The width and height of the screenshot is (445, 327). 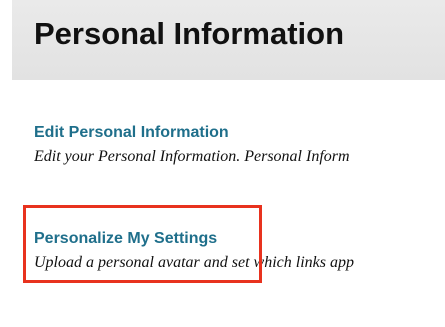 What do you see at coordinates (239, 133) in the screenshot?
I see `edit-personal-information-link: Edit Personal Information` at bounding box center [239, 133].